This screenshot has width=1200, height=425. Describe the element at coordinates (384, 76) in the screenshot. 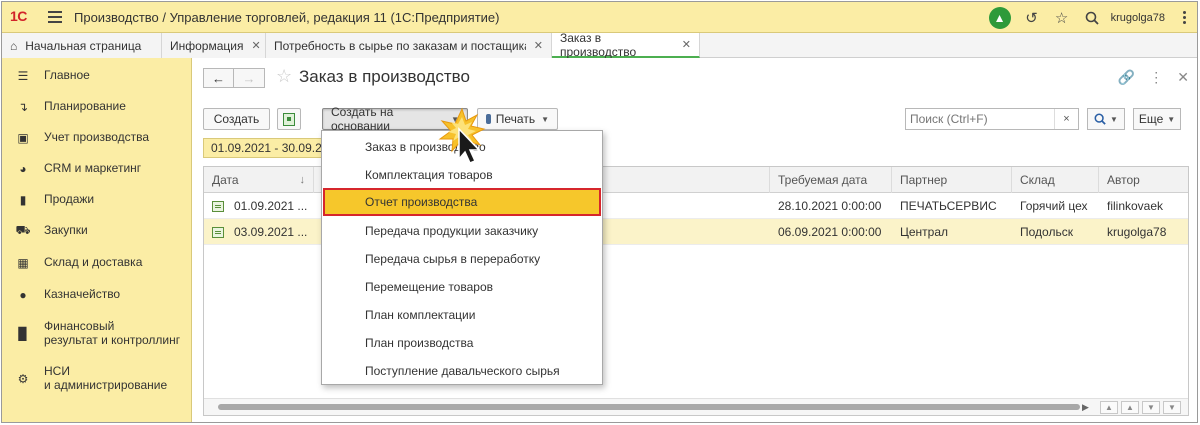

I see `page-title: Заказ в производство` at that location.